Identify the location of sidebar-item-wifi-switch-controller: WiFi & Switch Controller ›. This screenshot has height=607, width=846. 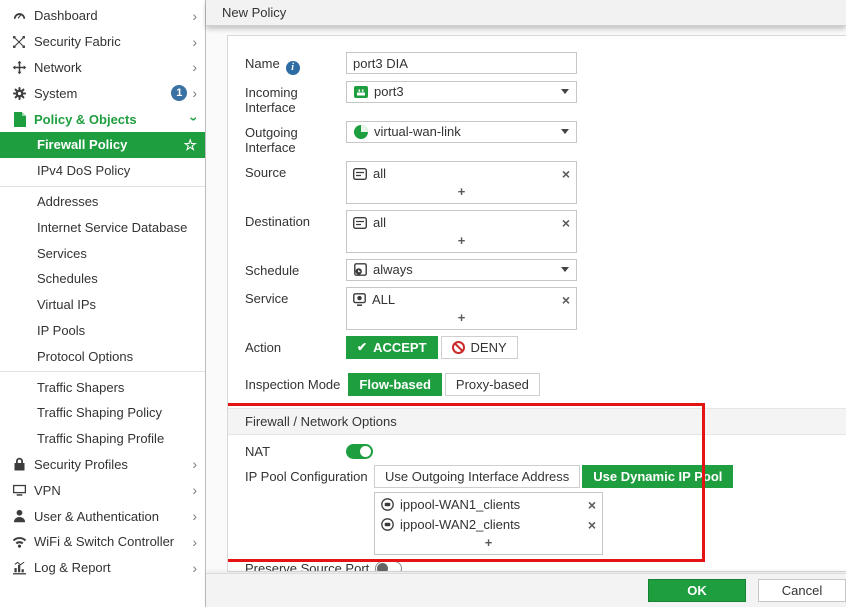
(102, 542).